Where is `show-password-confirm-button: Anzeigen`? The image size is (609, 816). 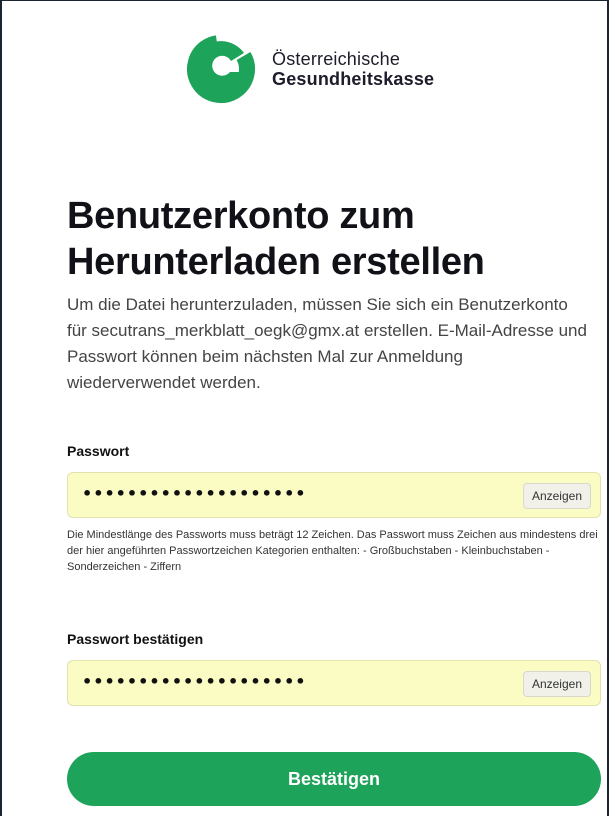
show-password-confirm-button: Anzeigen is located at coordinates (556, 684).